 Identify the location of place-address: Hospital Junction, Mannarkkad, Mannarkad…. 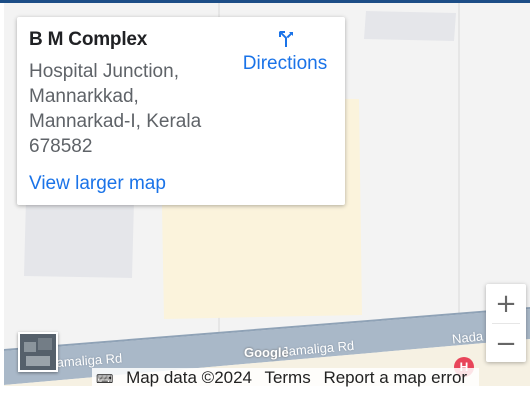
(115, 109).